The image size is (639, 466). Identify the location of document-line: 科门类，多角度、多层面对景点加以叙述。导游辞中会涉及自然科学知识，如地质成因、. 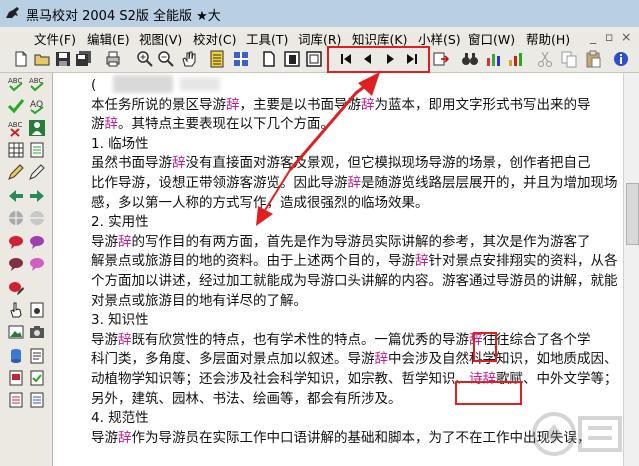
(354, 360).